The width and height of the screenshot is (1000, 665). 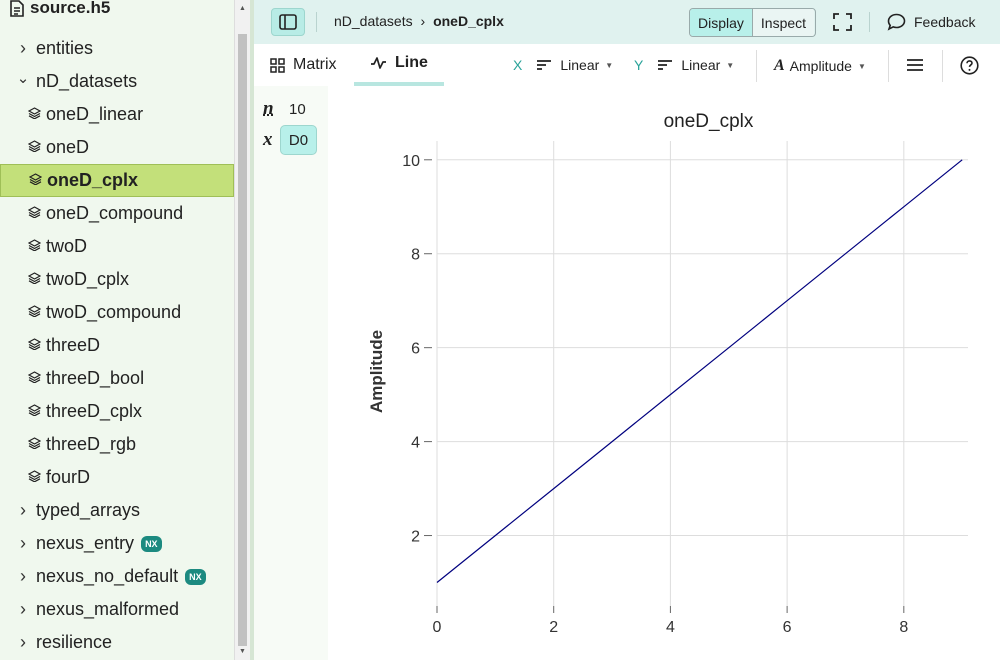 I want to click on sidebar-item-oned: oneD, so click(x=117, y=147).